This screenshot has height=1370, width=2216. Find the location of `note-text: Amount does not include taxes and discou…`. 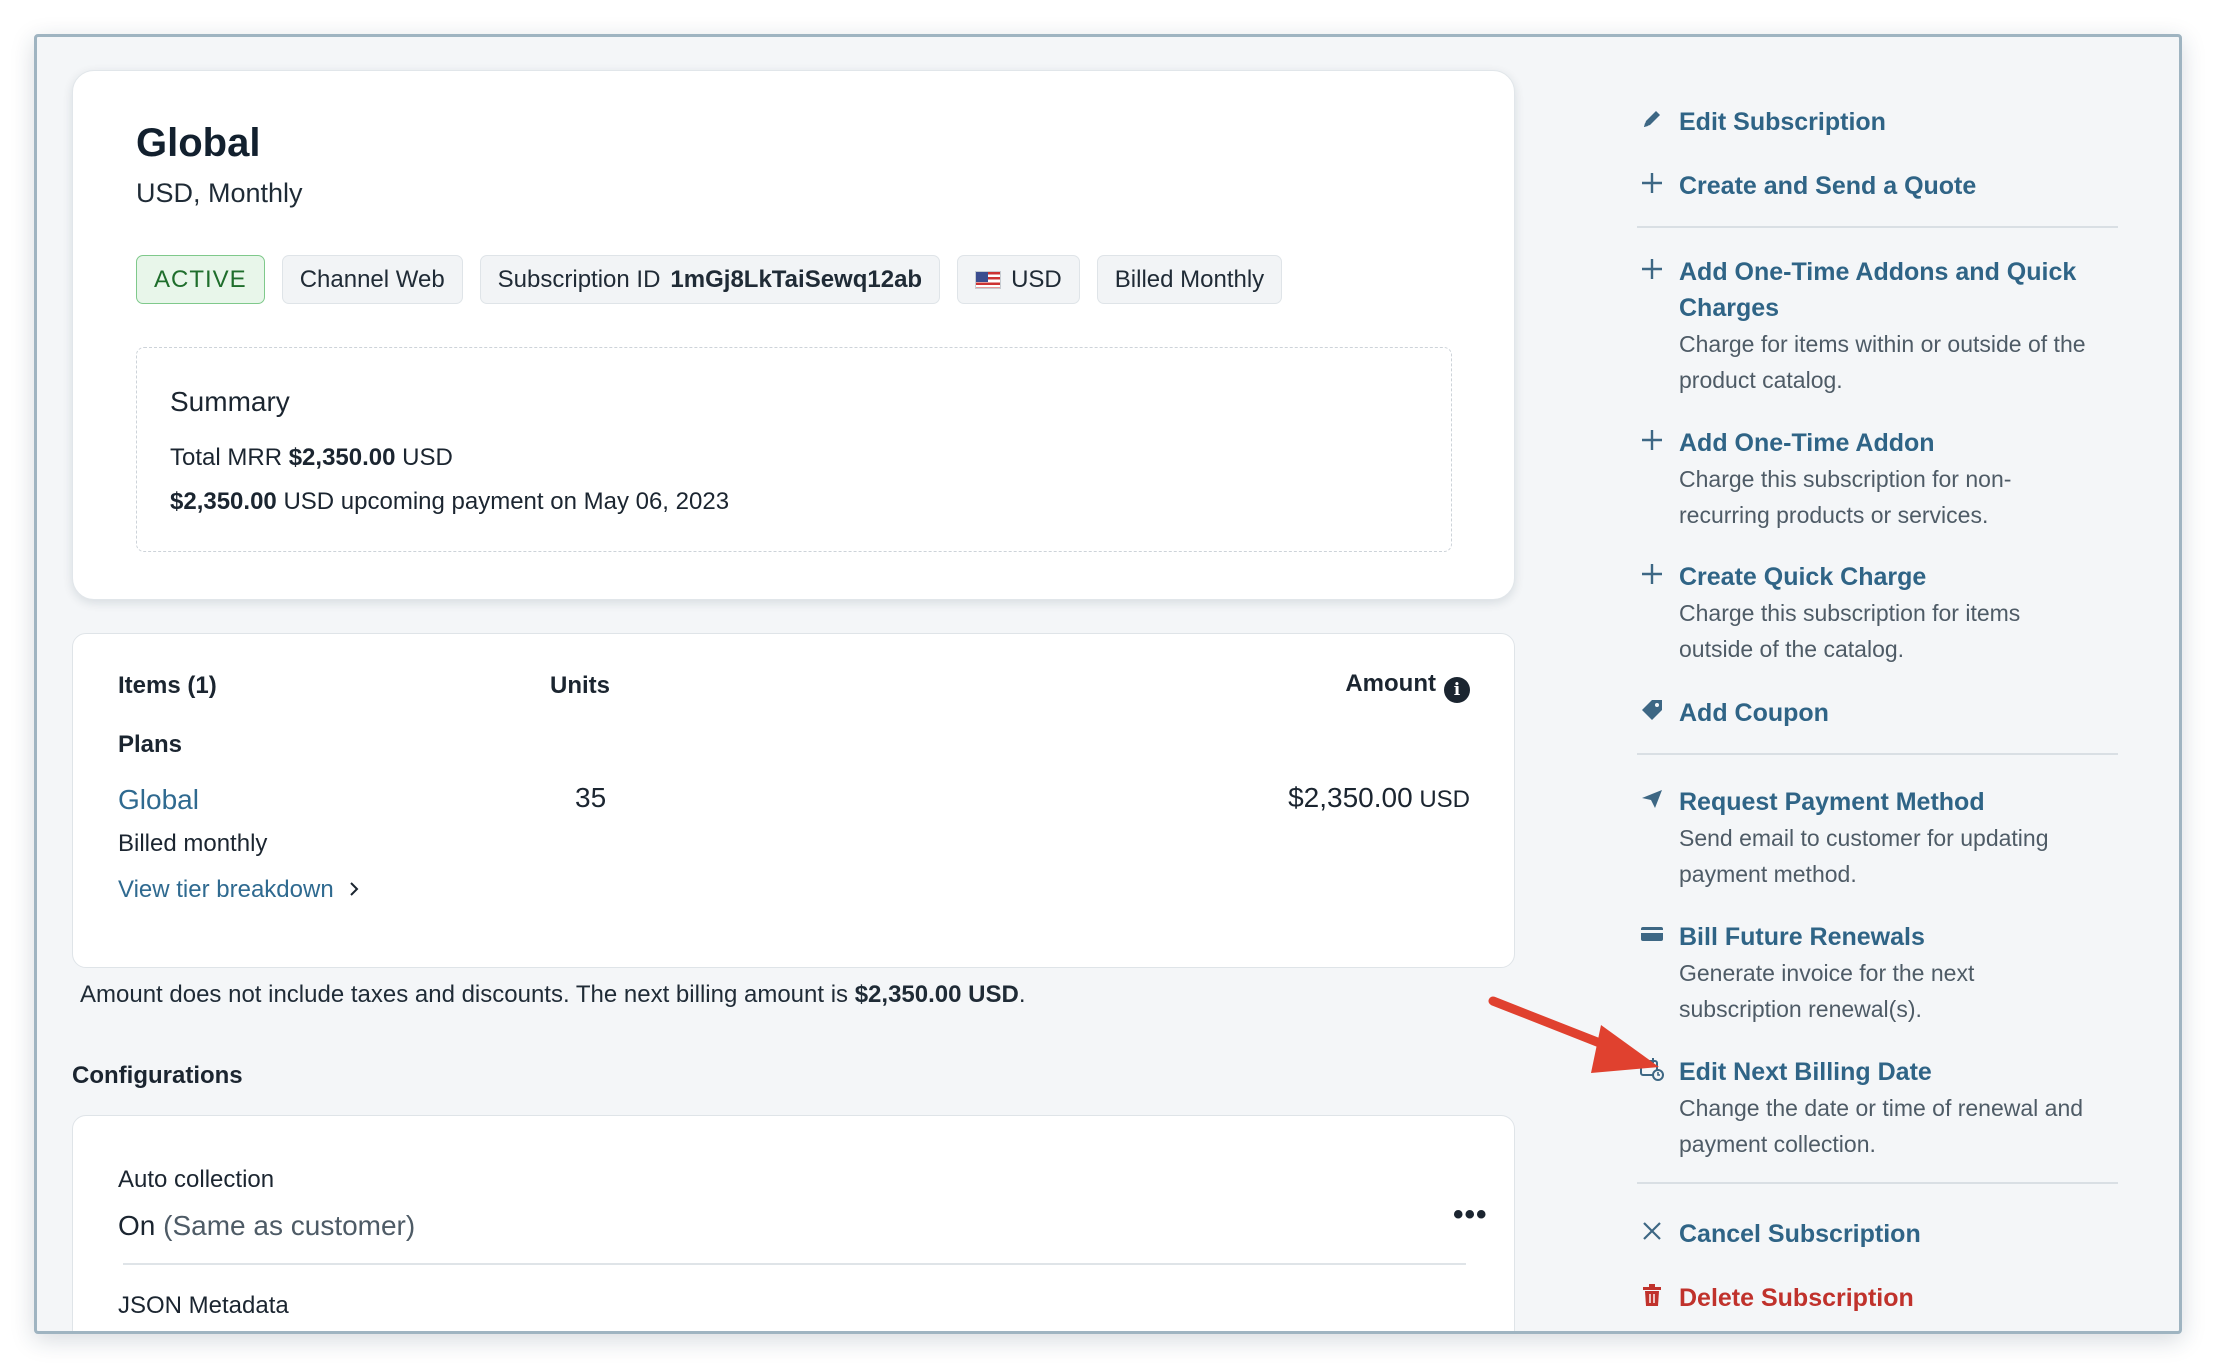

note-text: Amount does not include taxes and discou… is located at coordinates (464, 994).